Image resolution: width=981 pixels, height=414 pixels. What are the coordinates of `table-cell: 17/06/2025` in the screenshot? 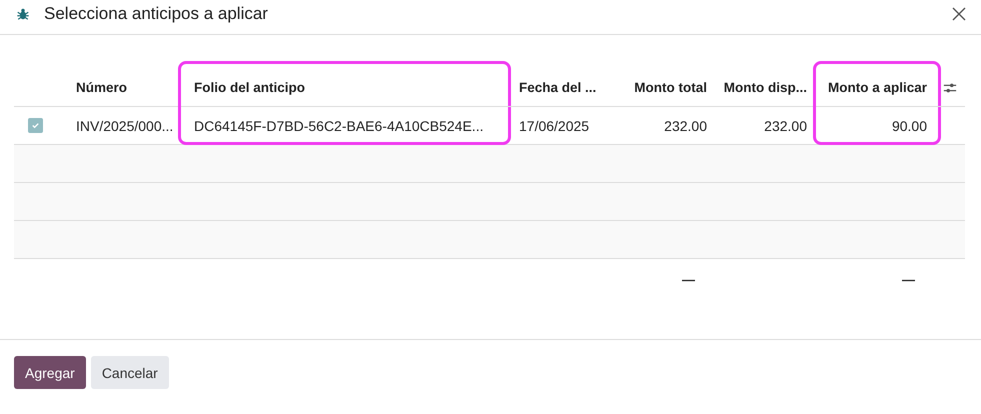 It's located at (554, 126).